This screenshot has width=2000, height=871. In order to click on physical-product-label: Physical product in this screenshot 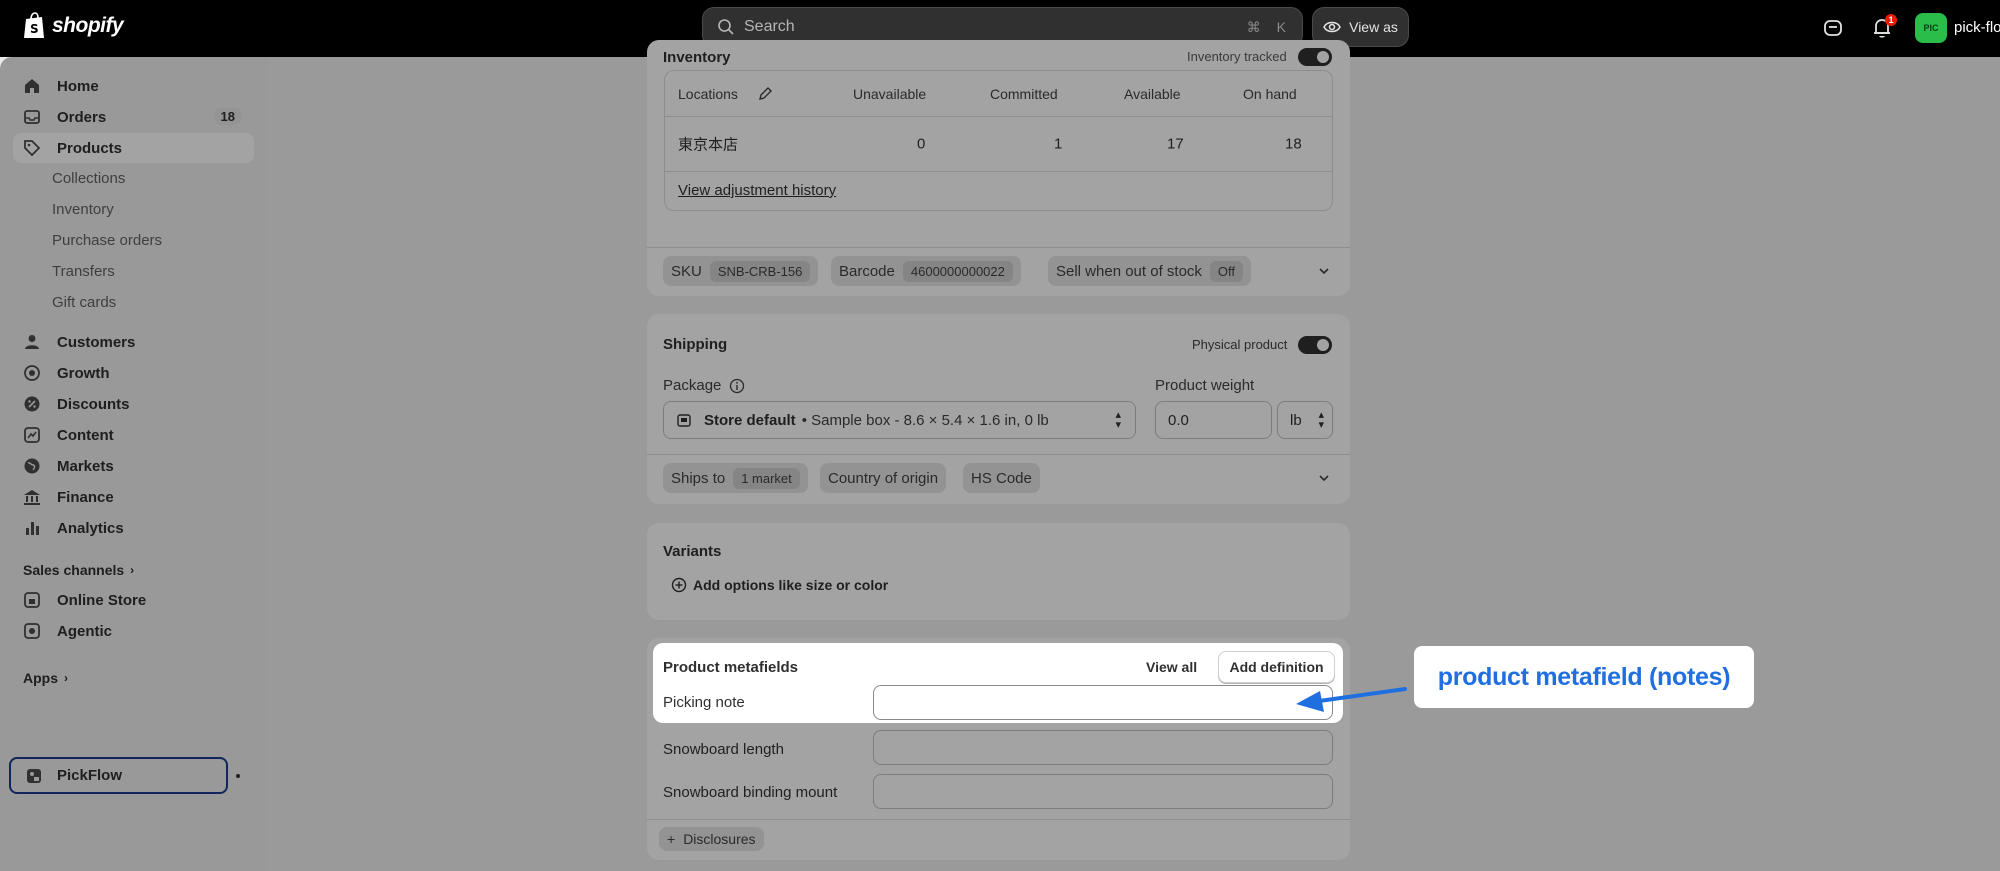, I will do `click(1240, 344)`.